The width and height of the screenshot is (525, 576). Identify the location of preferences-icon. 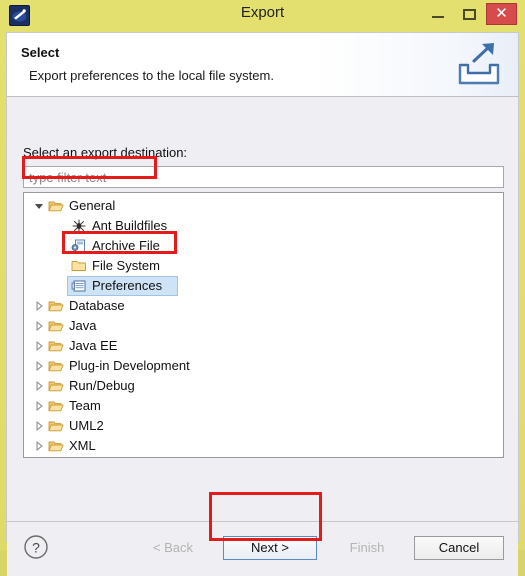
(79, 286).